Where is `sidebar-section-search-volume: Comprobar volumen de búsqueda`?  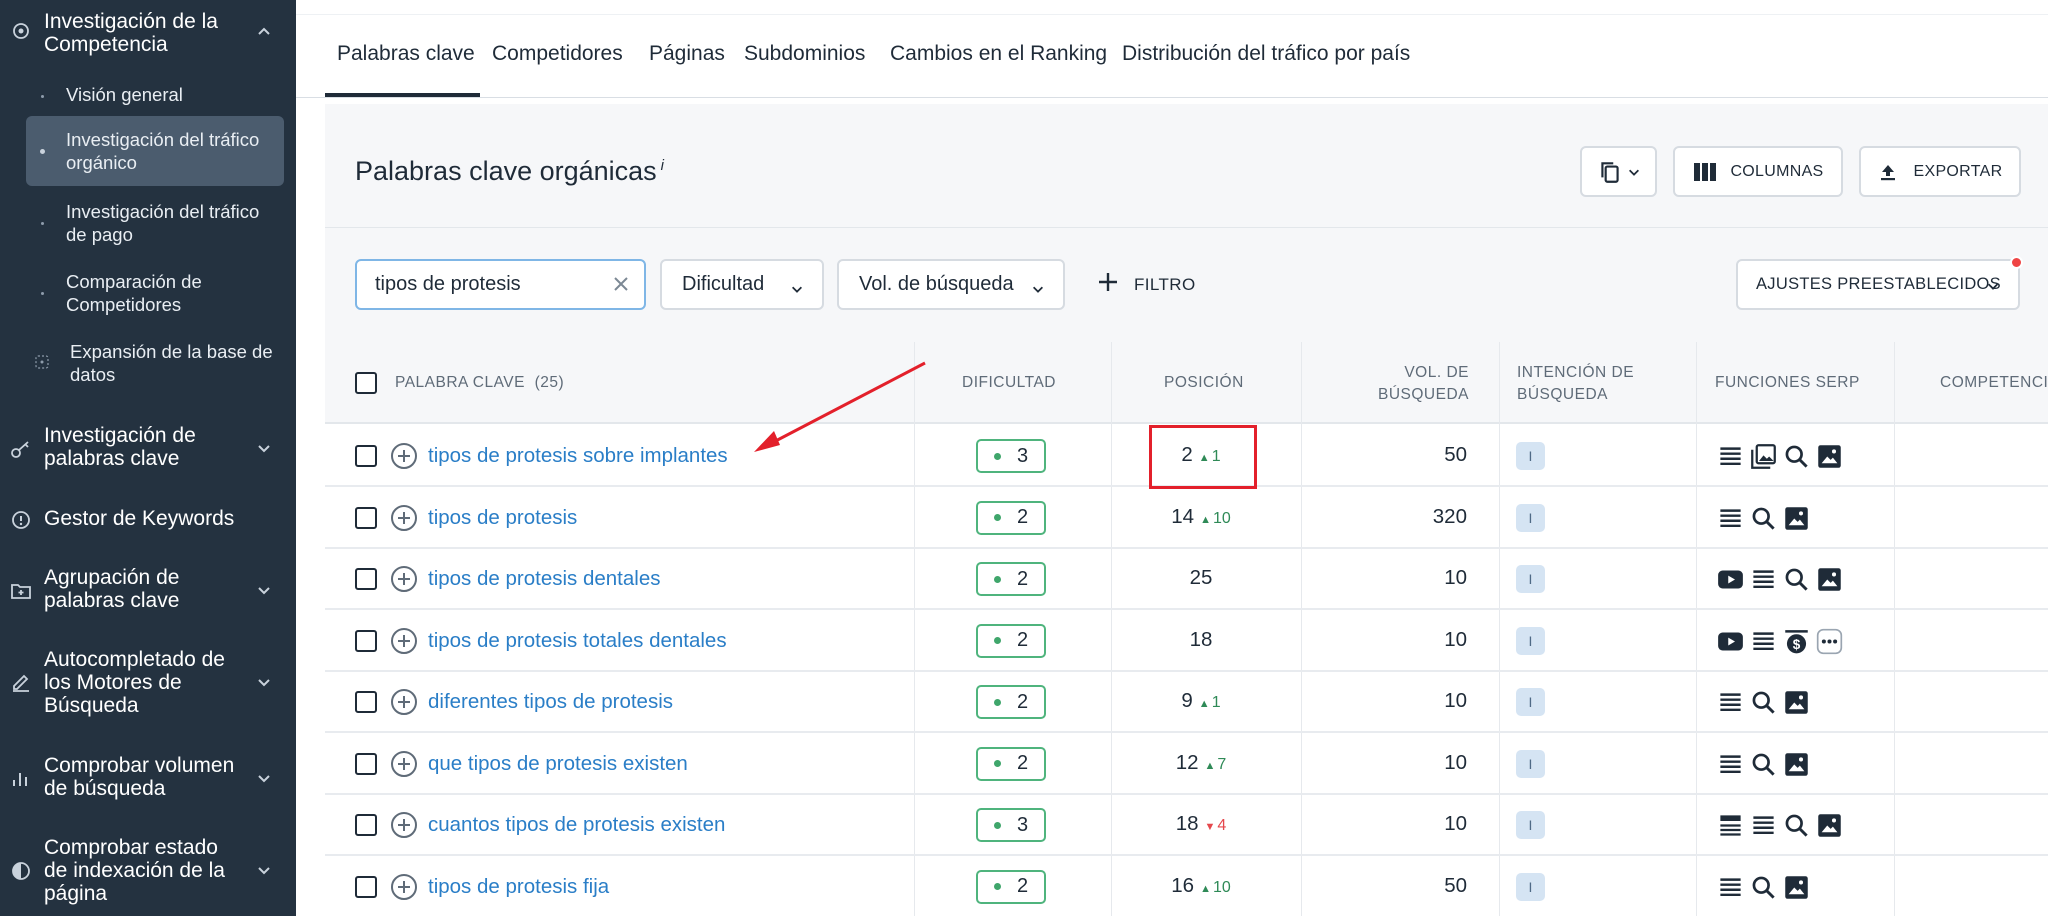 sidebar-section-search-volume: Comprobar volumen de búsqueda is located at coordinates (148, 780).